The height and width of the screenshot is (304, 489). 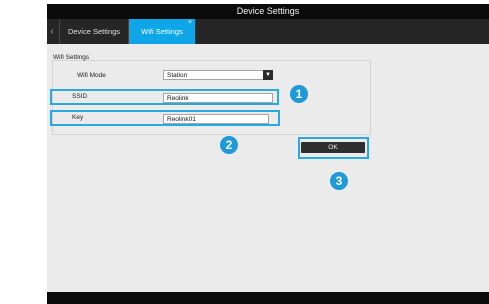 What do you see at coordinates (177, 75) in the screenshot?
I see `wifi-mode-value: Station` at bounding box center [177, 75].